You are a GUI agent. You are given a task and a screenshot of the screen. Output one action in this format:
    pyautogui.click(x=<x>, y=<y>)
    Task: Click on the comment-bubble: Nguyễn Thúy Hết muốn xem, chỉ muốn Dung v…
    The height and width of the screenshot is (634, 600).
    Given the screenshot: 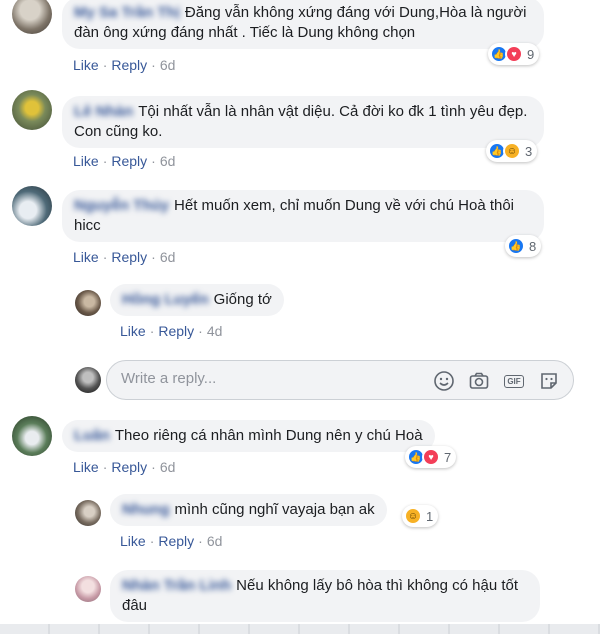 What is the action you would take?
    pyautogui.click(x=303, y=216)
    